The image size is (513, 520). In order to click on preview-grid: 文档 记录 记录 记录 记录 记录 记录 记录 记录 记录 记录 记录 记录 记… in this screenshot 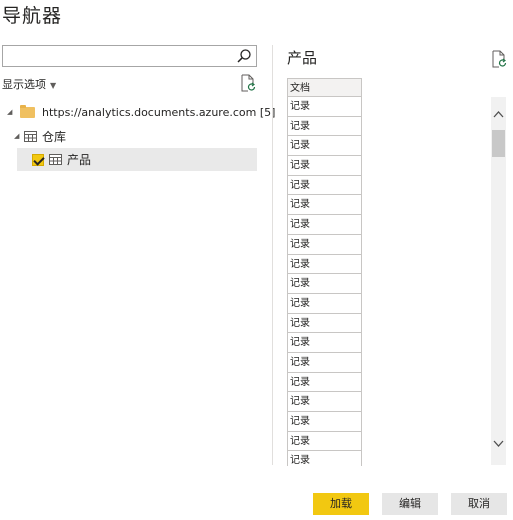, I will do `click(324, 272)`.